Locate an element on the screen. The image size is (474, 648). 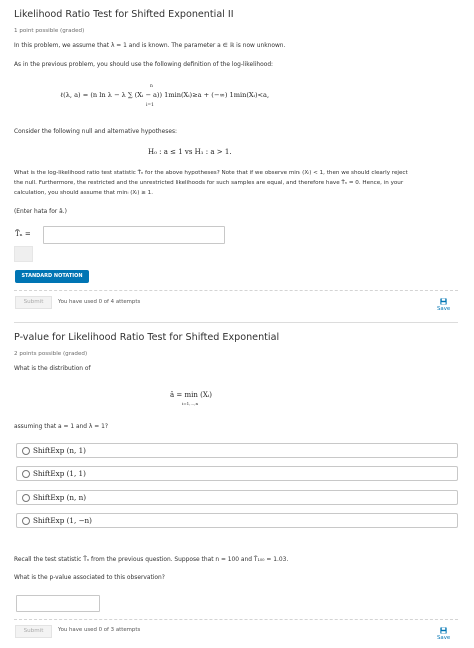
option-shiftexp-1-minus-n: ShiftExp (1, −n) is located at coordinates (237, 520).